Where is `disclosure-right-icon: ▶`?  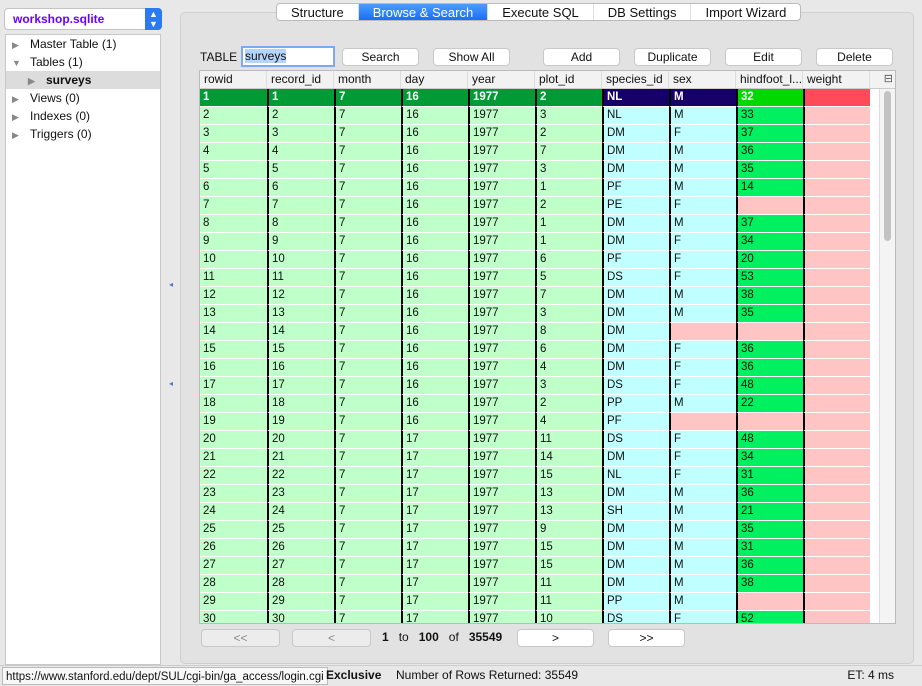 disclosure-right-icon: ▶ is located at coordinates (21, 45).